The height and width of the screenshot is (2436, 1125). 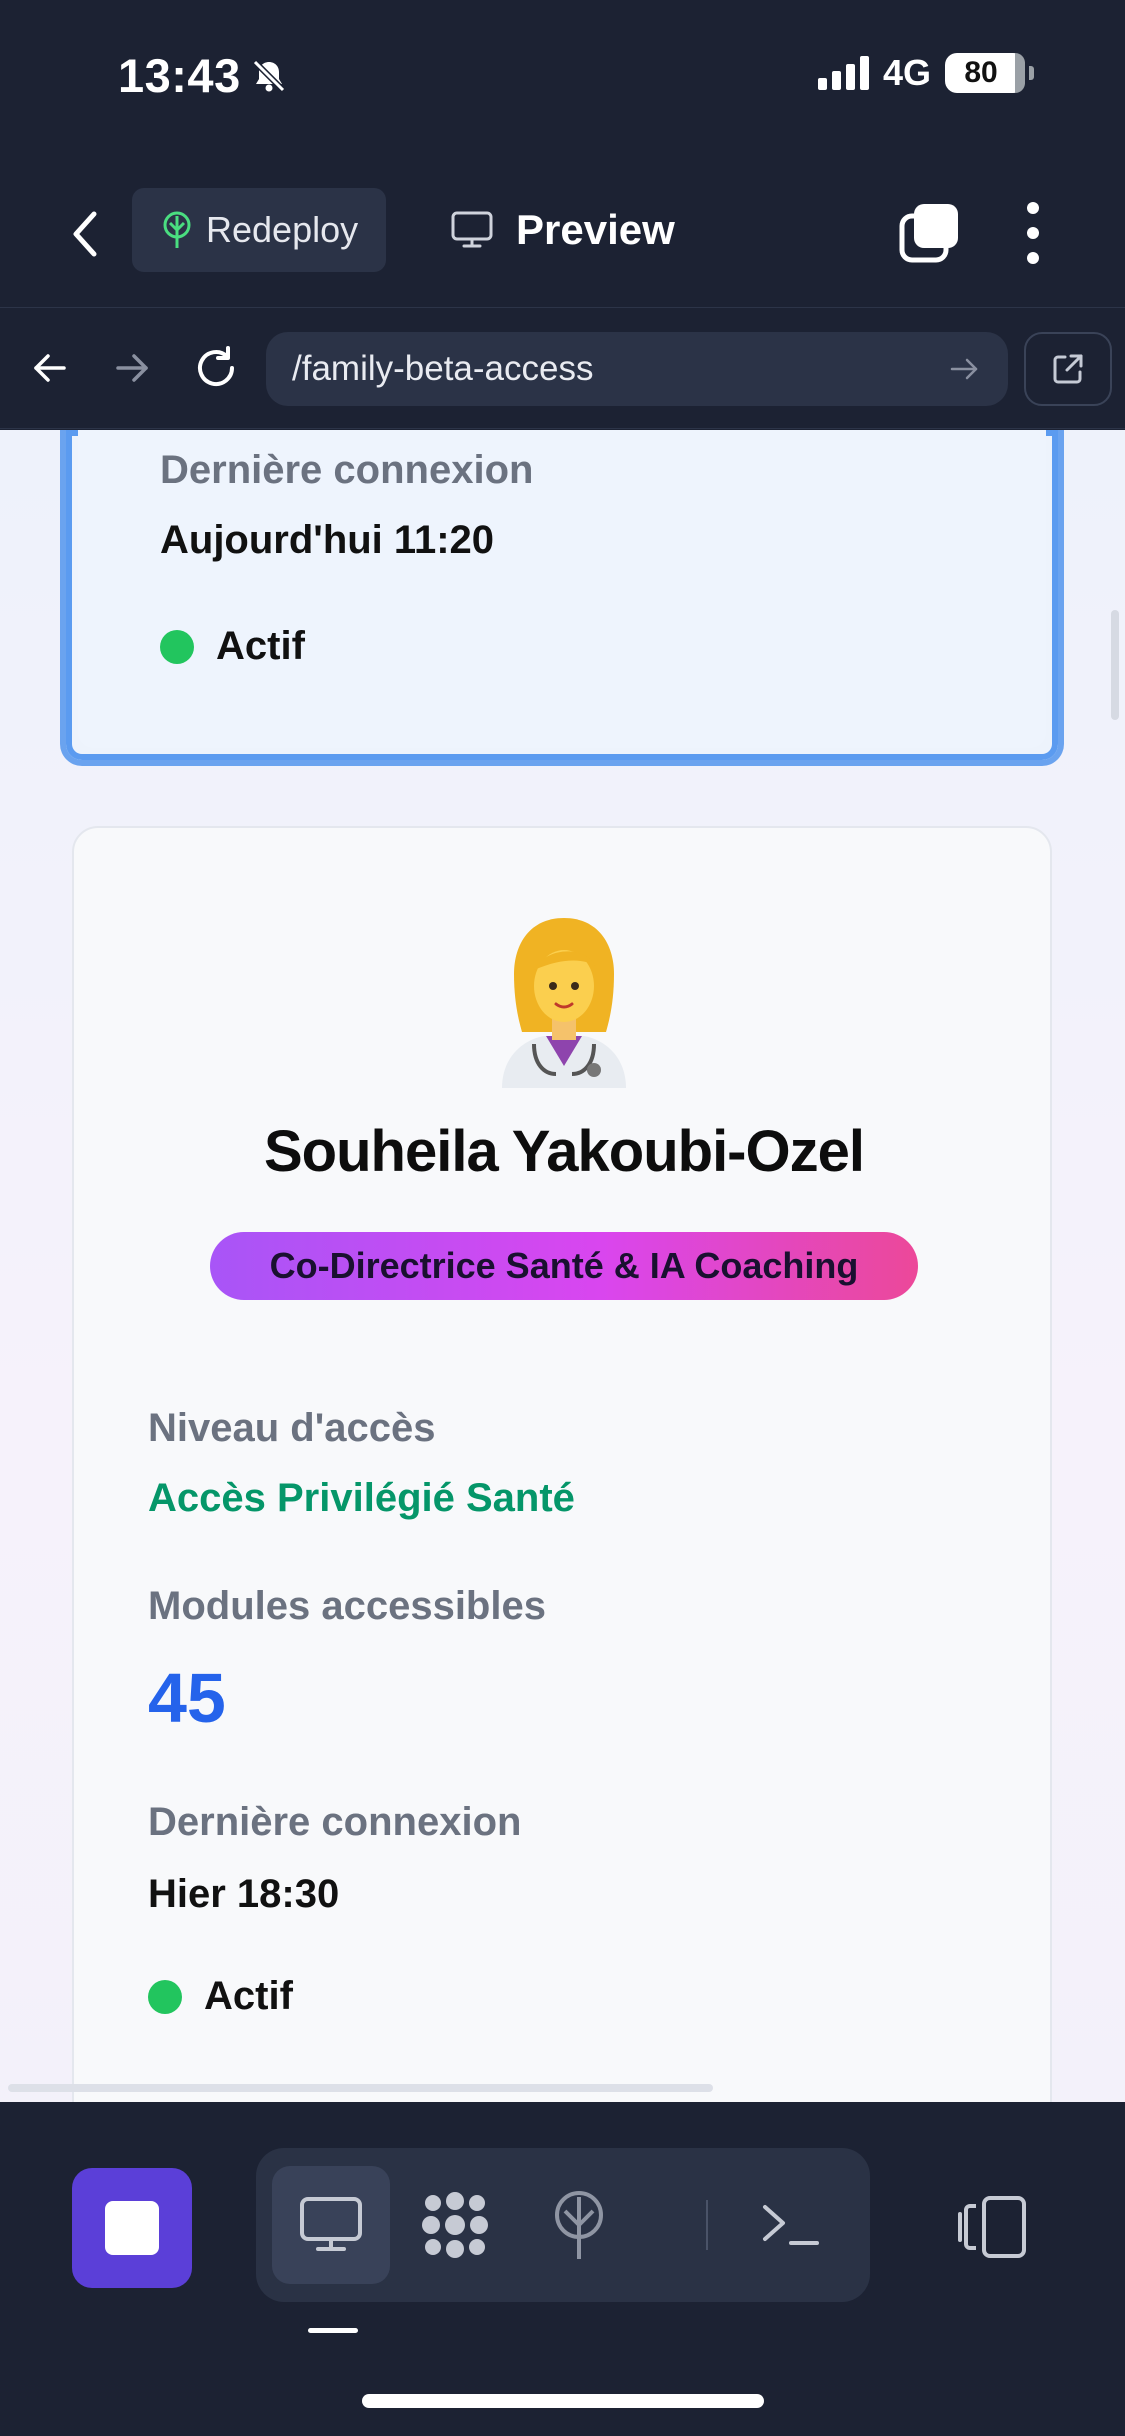 I want to click on url-text: /family-beta-access, so click(x=443, y=368).